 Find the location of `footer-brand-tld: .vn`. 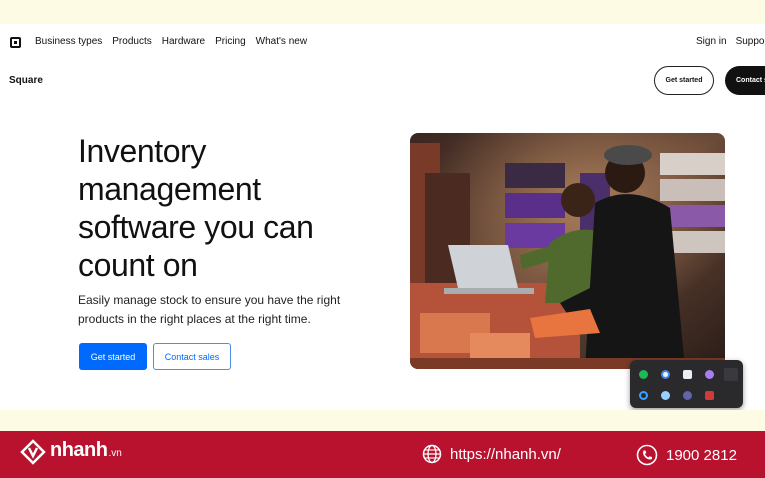

footer-brand-tld: .vn is located at coordinates (115, 453).